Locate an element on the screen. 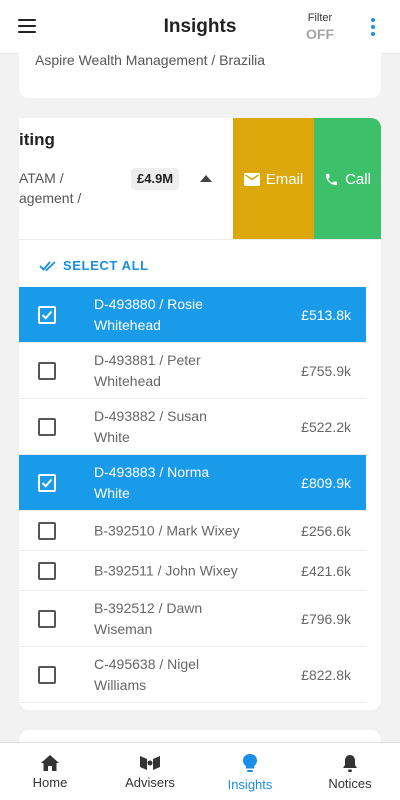  group-title: iting is located at coordinates (37, 139).